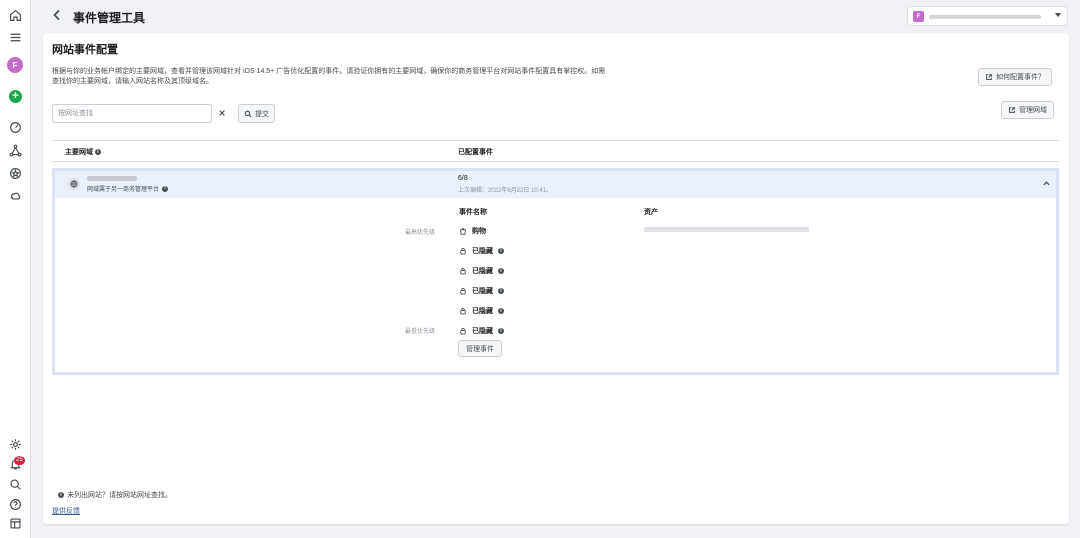 The width and height of the screenshot is (1080, 538). I want to click on configured-events-count: 6/8, so click(463, 178).